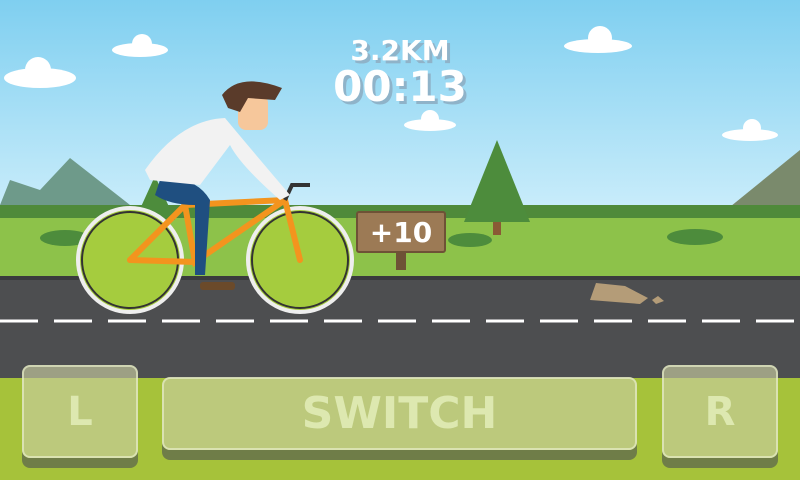 The height and width of the screenshot is (480, 800). I want to click on left-button: L, so click(80, 411).